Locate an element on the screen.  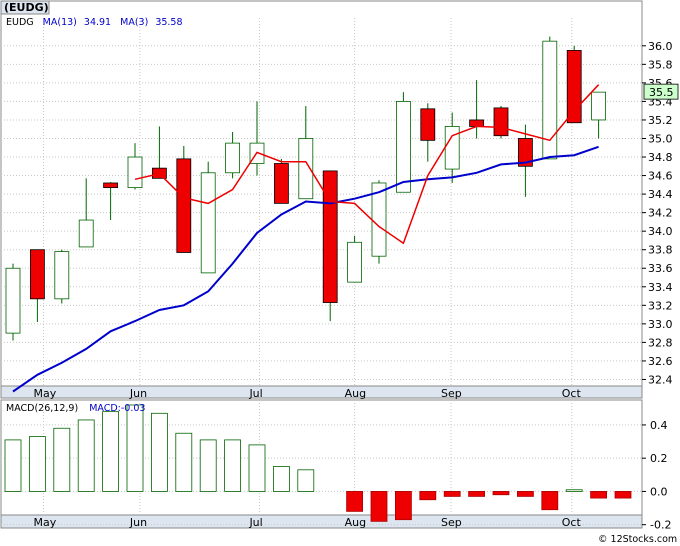
chart-title: (EUDG) is located at coordinates (26, 7).